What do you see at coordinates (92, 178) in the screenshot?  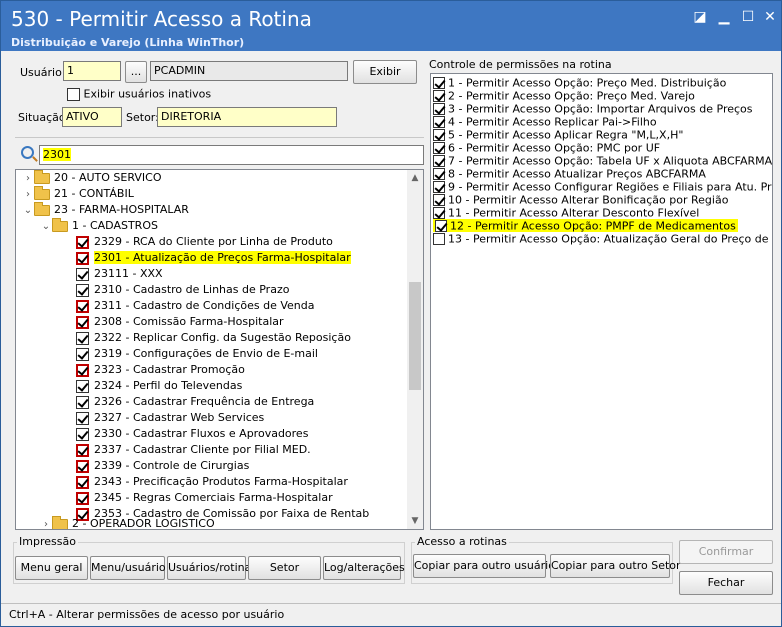 I see `tree-folder: › 20 - AUTO SERVICO` at bounding box center [92, 178].